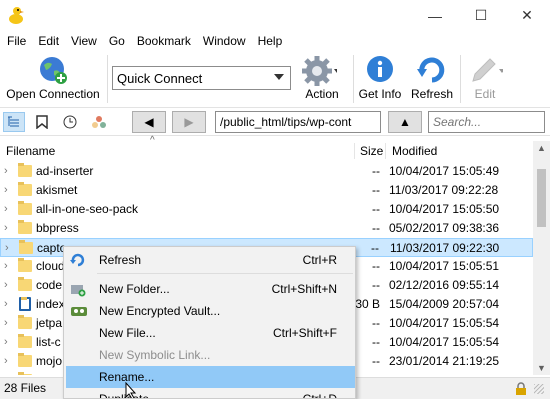 This screenshot has width=550, height=399. I want to click on context-menu-item: New Folder... Ctrl+Shift+N, so click(210, 289).